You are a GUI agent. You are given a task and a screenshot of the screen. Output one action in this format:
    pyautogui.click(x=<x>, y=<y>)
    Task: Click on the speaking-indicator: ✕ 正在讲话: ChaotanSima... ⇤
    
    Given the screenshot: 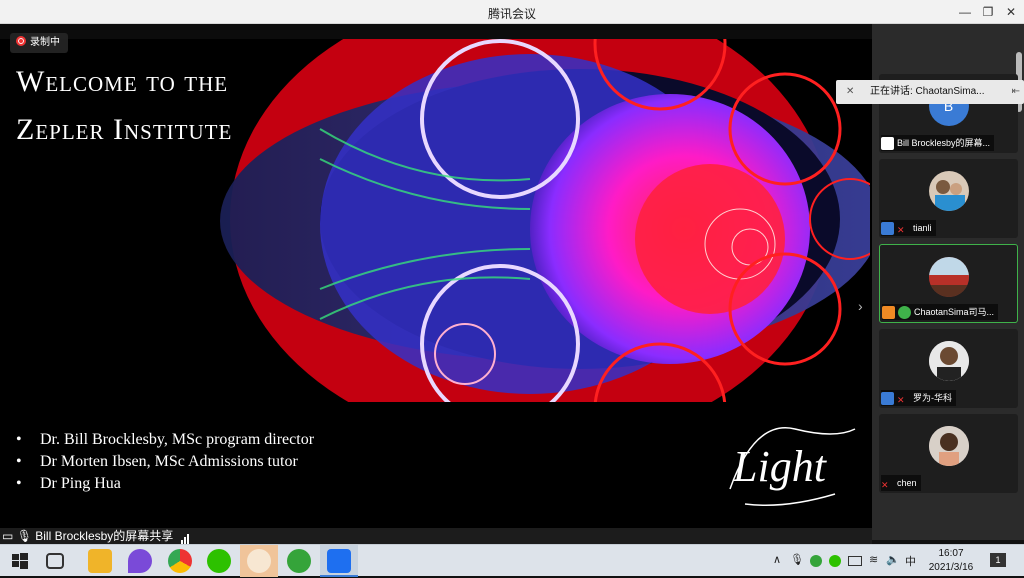 What is the action you would take?
    pyautogui.click(x=930, y=92)
    